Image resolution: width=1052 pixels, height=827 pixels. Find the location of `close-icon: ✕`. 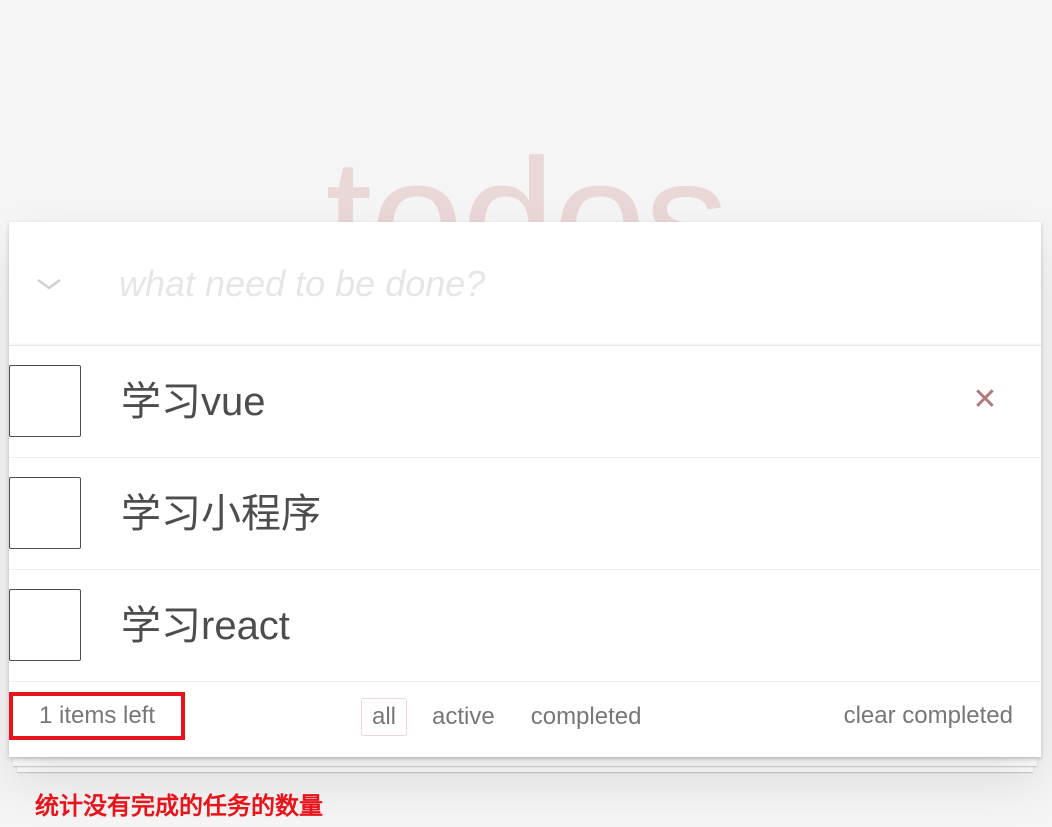

close-icon: ✕ is located at coordinates (985, 400).